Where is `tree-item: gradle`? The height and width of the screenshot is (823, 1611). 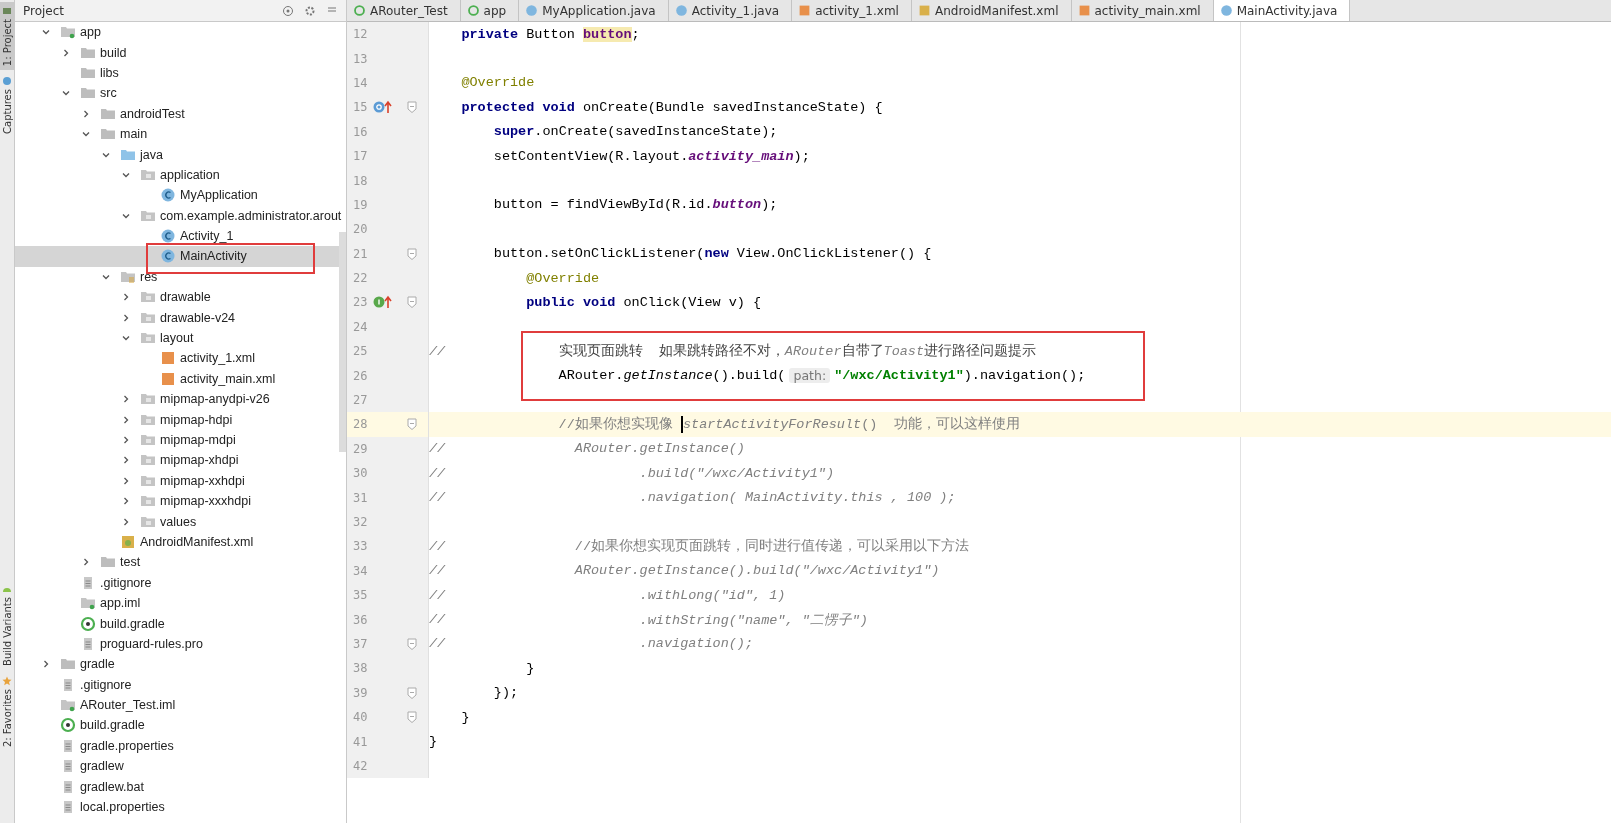 tree-item: gradle is located at coordinates (97, 664).